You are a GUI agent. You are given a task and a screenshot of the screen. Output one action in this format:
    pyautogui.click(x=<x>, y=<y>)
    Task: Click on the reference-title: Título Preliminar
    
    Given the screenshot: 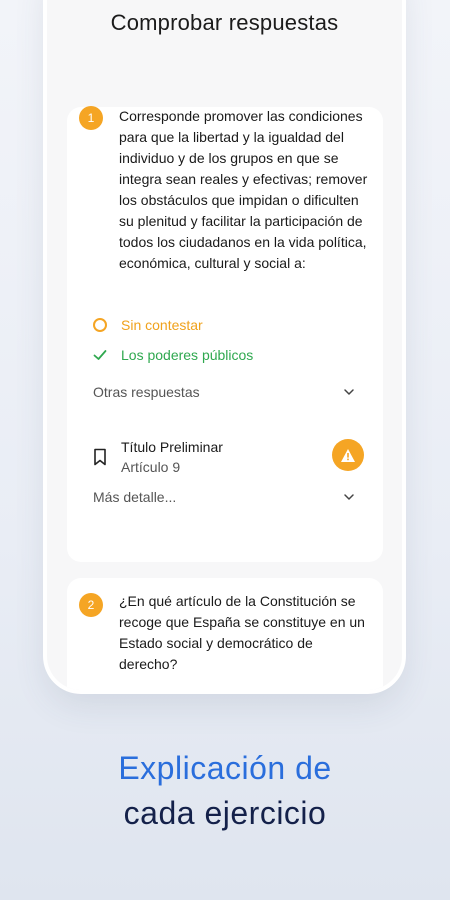 What is the action you would take?
    pyautogui.click(x=172, y=447)
    